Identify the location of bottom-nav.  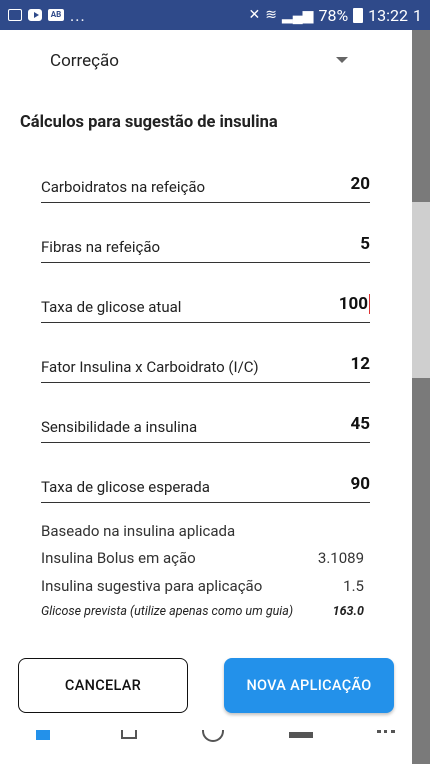
(206, 747).